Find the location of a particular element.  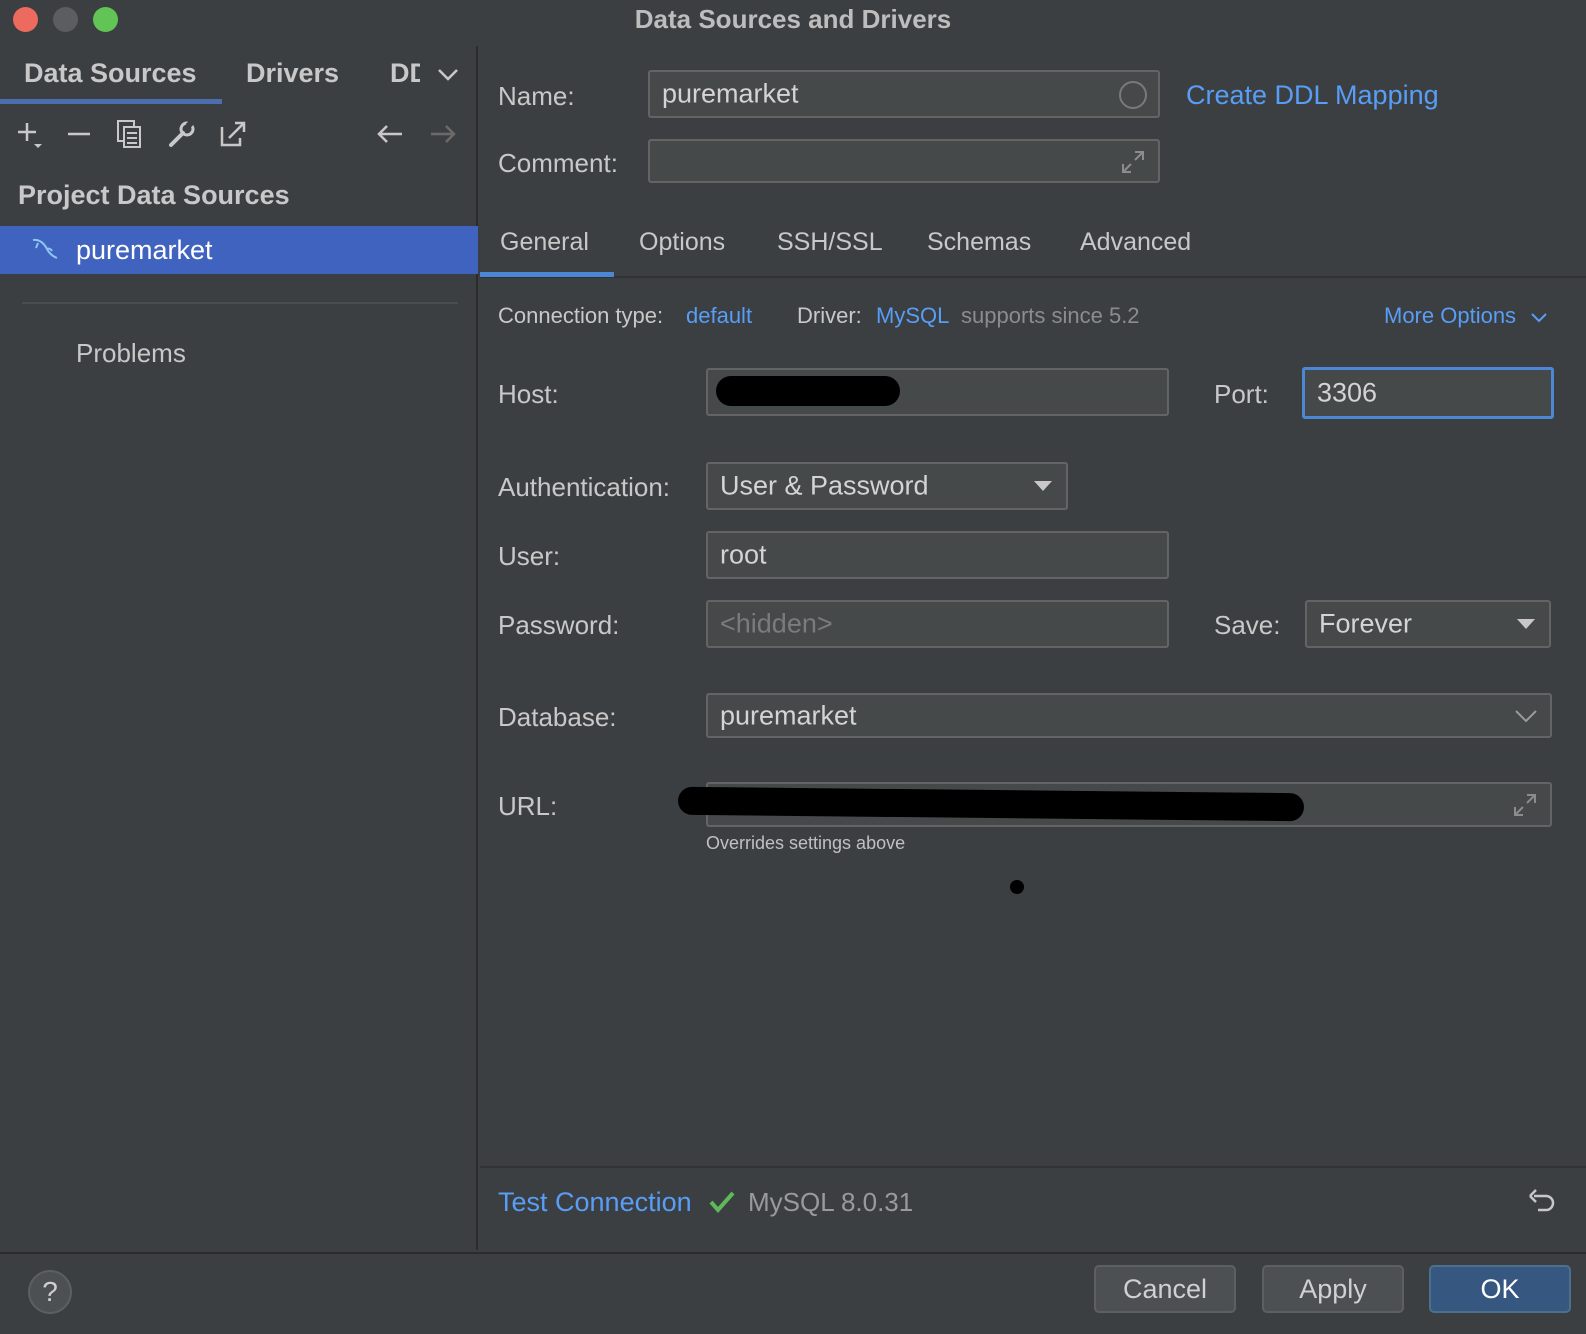

comment-label: Comment: is located at coordinates (558, 163).